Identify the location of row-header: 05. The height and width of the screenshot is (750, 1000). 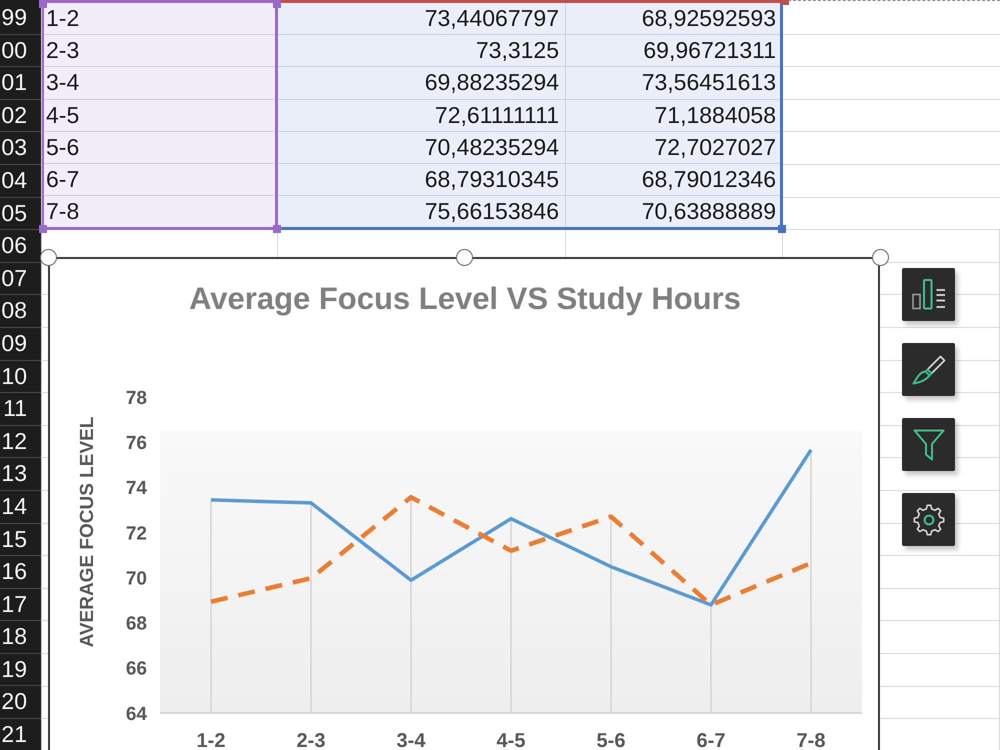
(20, 214).